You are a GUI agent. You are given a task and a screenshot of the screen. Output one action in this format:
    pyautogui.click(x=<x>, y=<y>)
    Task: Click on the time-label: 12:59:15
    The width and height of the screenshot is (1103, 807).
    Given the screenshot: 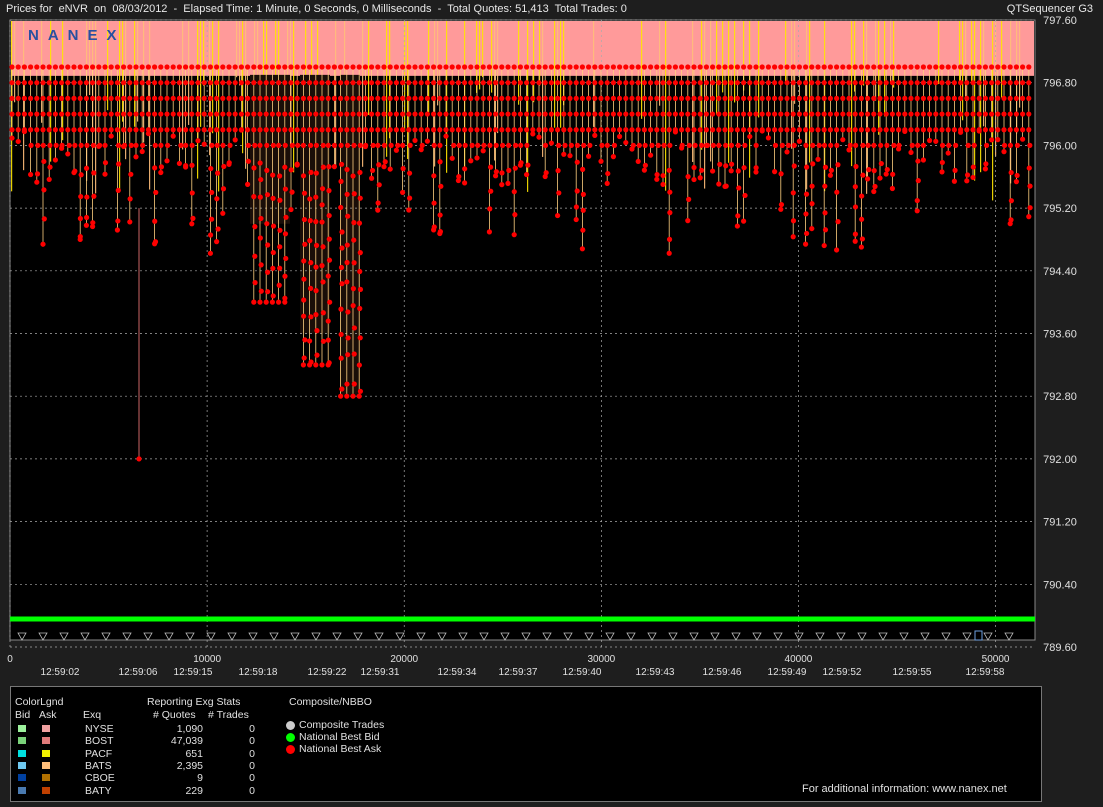 What is the action you would take?
    pyautogui.click(x=193, y=672)
    